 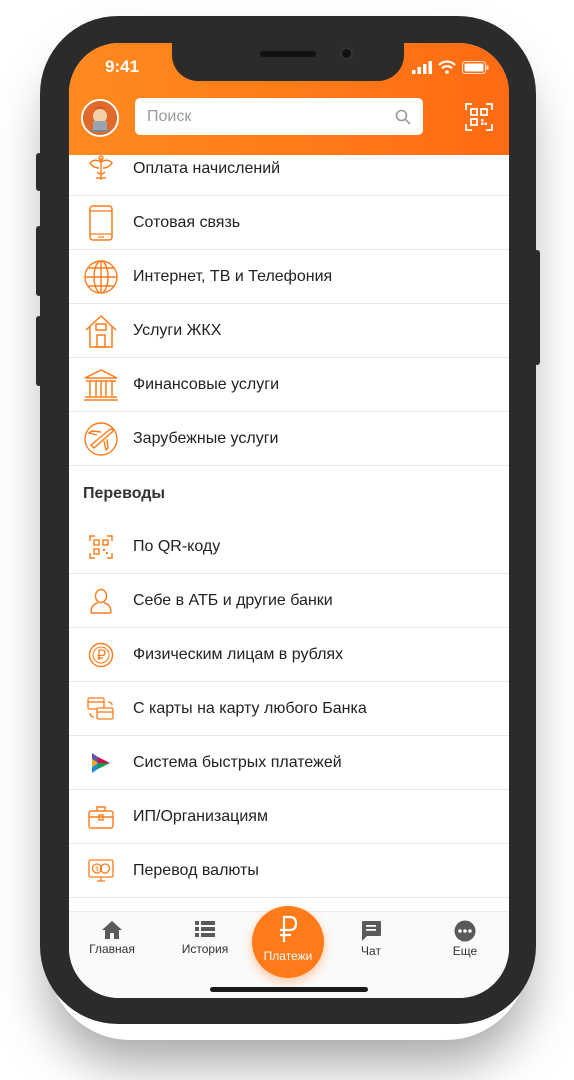 I want to click on notch, so click(x=288, y=62).